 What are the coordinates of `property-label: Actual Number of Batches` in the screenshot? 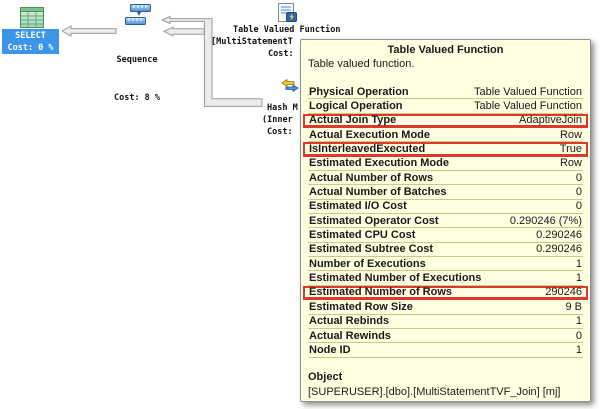 It's located at (378, 192).